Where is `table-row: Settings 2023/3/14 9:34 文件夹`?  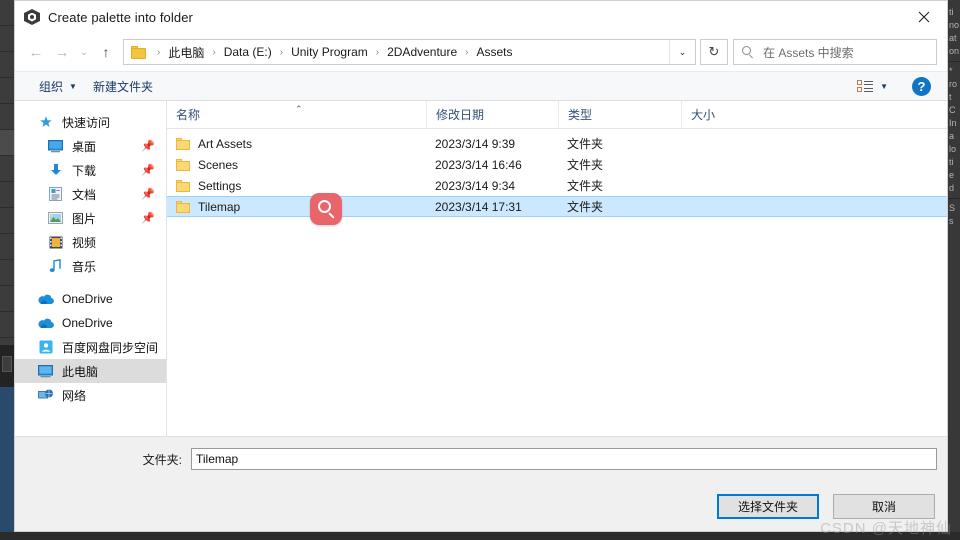
table-row: Settings 2023/3/14 9:34 文件夹 is located at coordinates (557, 185).